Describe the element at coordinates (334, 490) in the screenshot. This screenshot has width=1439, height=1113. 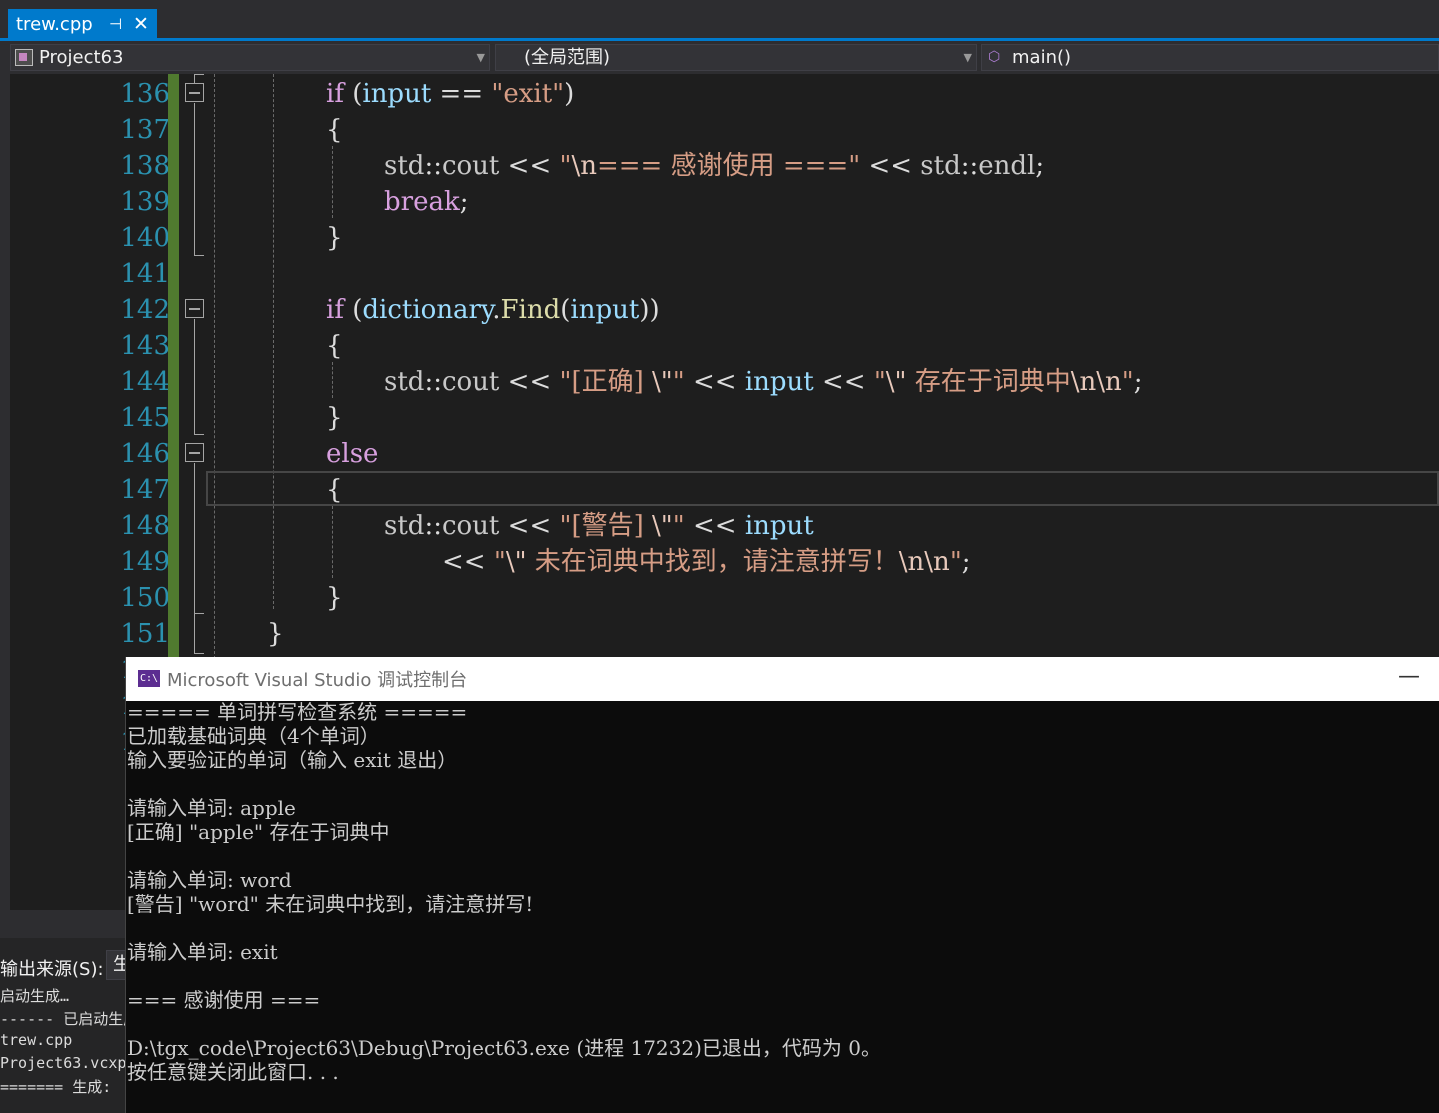
I see `code-line-147: {` at that location.